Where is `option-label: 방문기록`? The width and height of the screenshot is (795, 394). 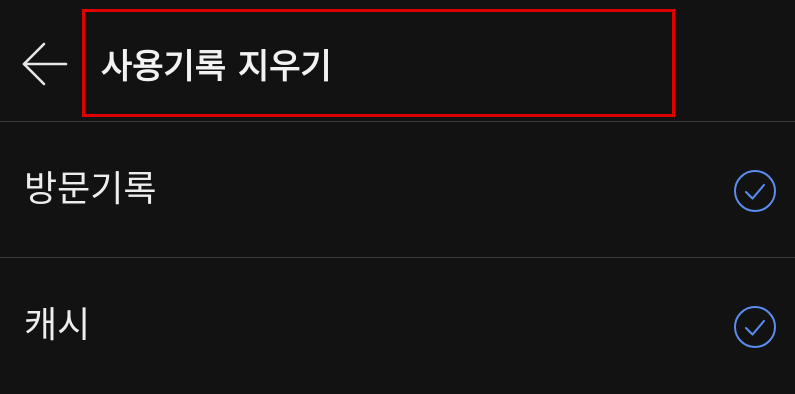
option-label: 방문기록 is located at coordinates (90, 189).